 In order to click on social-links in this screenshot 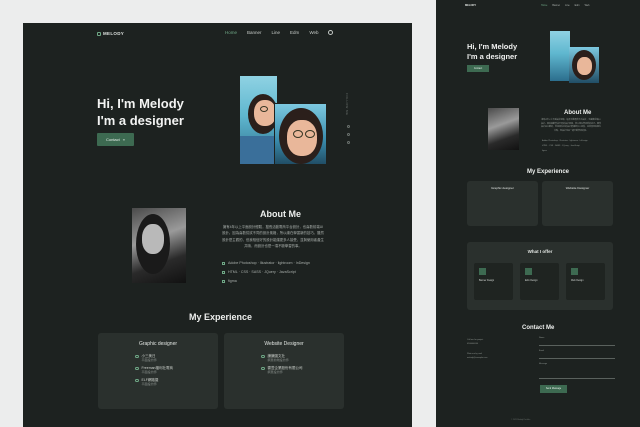, I will do `click(348, 134)`.